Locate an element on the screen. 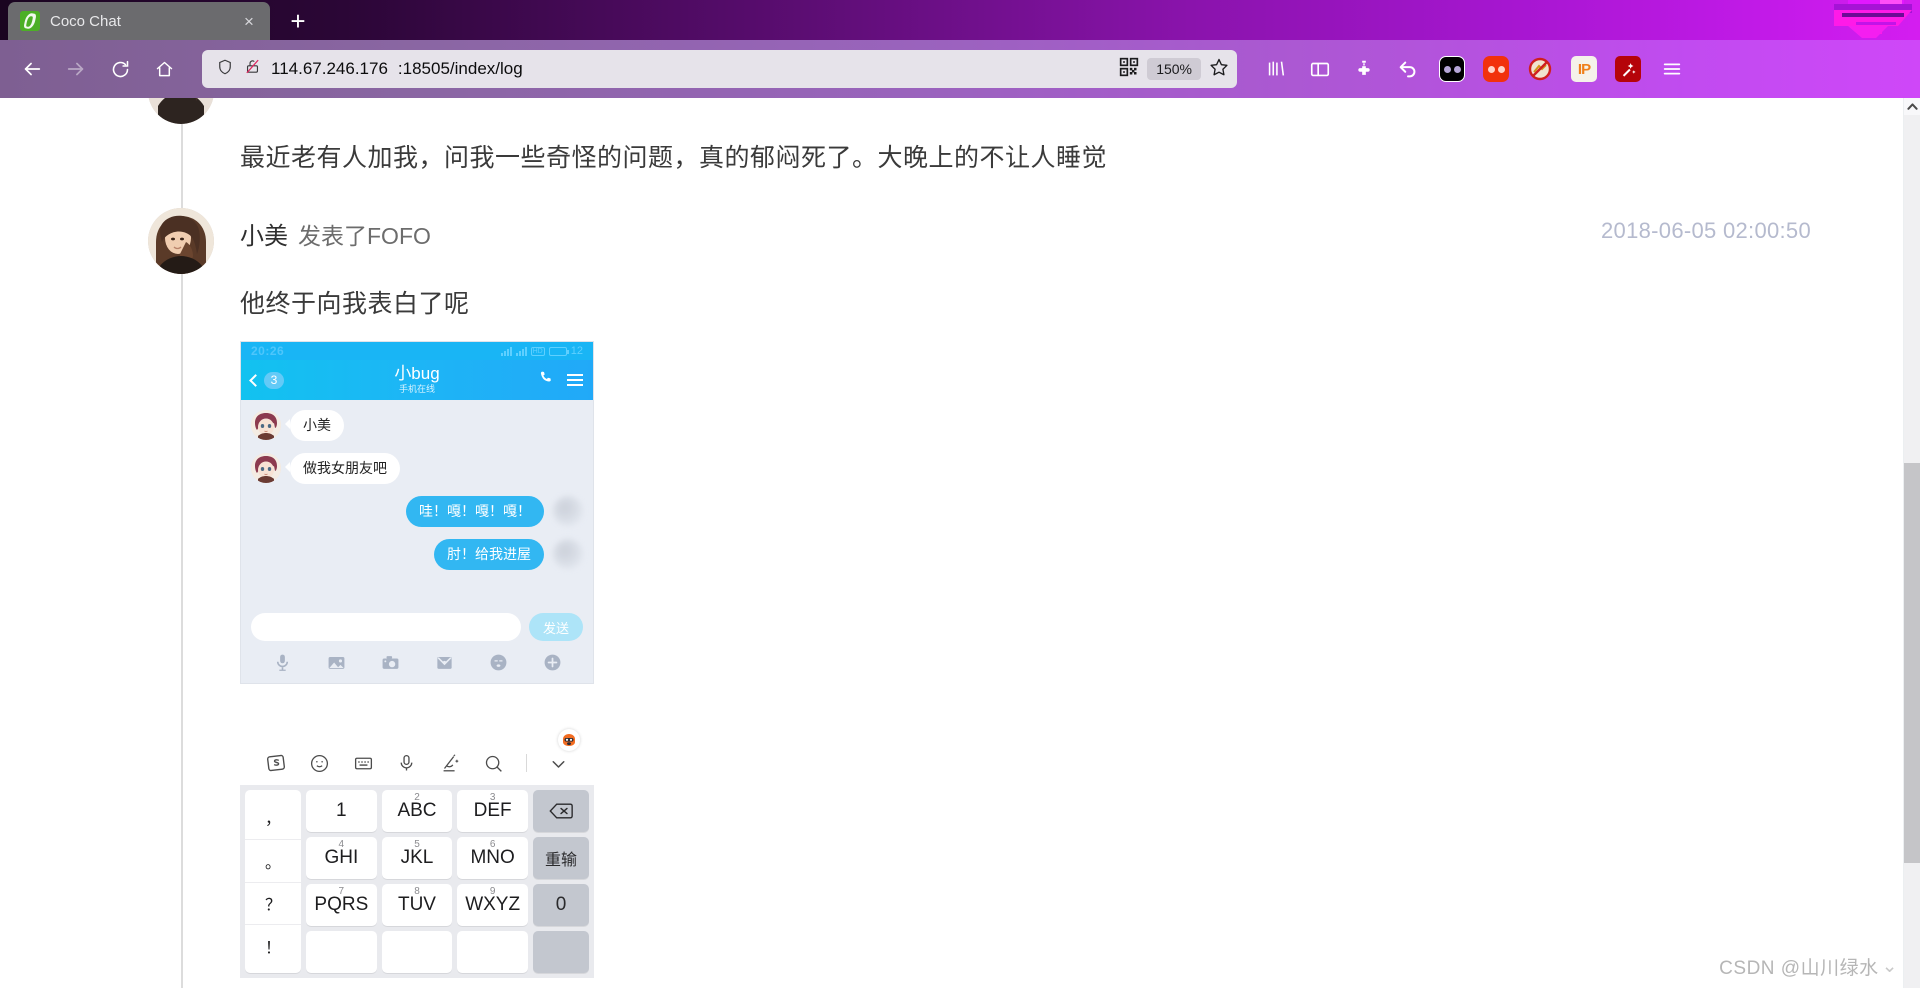 The height and width of the screenshot is (988, 1920). close-icon: × is located at coordinates (249, 21).